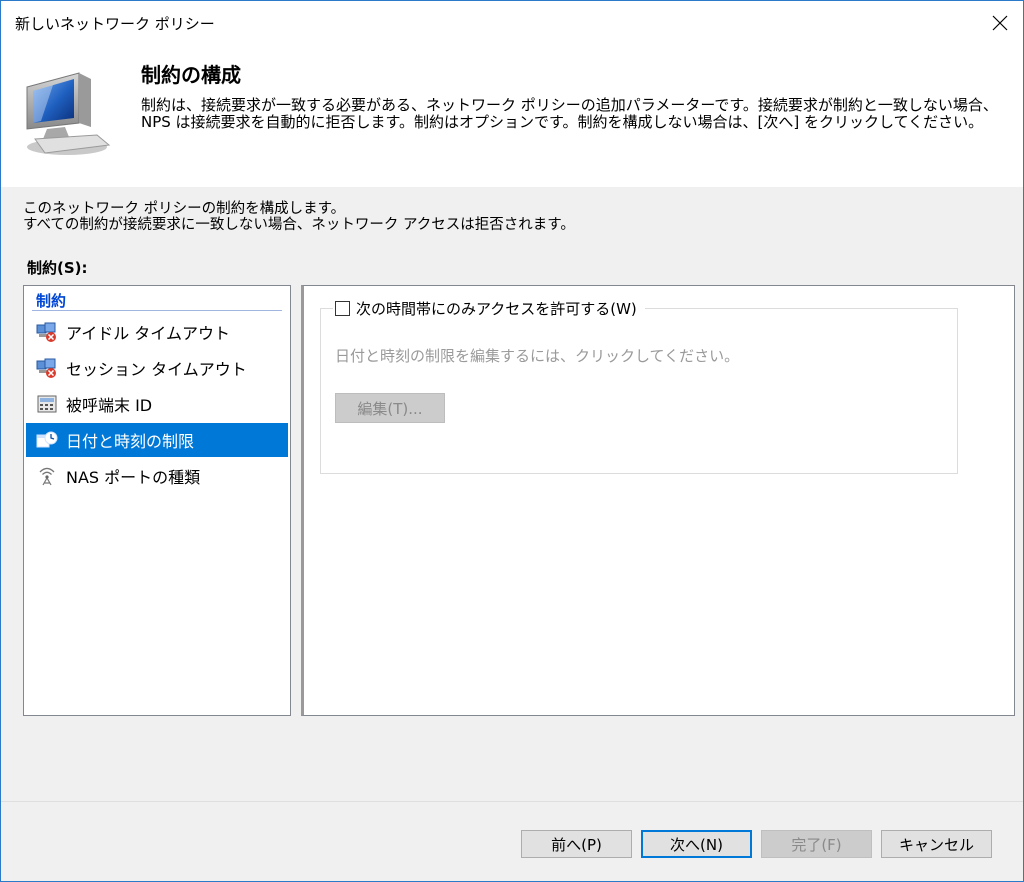 The width and height of the screenshot is (1024, 882). Describe the element at coordinates (537, 356) in the screenshot. I see `edit-help-text: 日付と時刻の制限を編集するには、クリックしてください。` at that location.